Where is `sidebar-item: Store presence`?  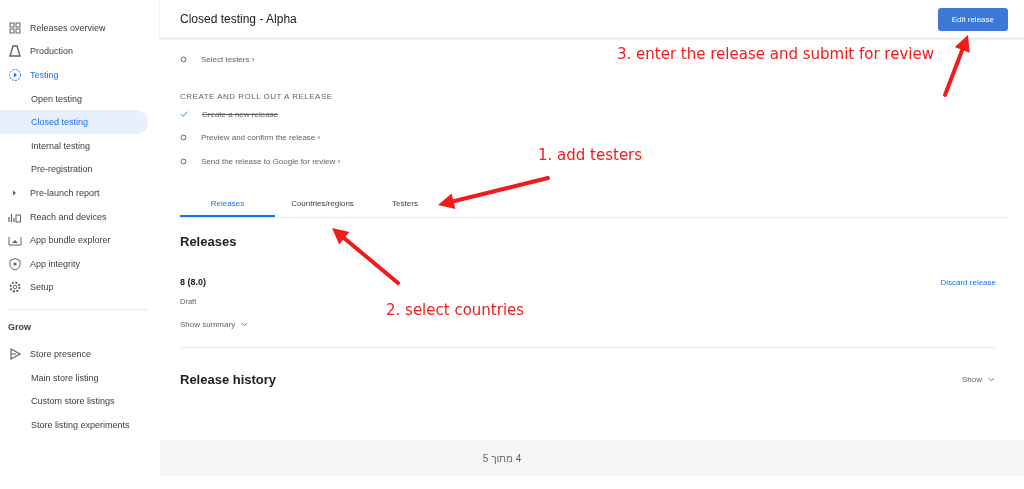
sidebar-item: Store presence is located at coordinates (74, 354).